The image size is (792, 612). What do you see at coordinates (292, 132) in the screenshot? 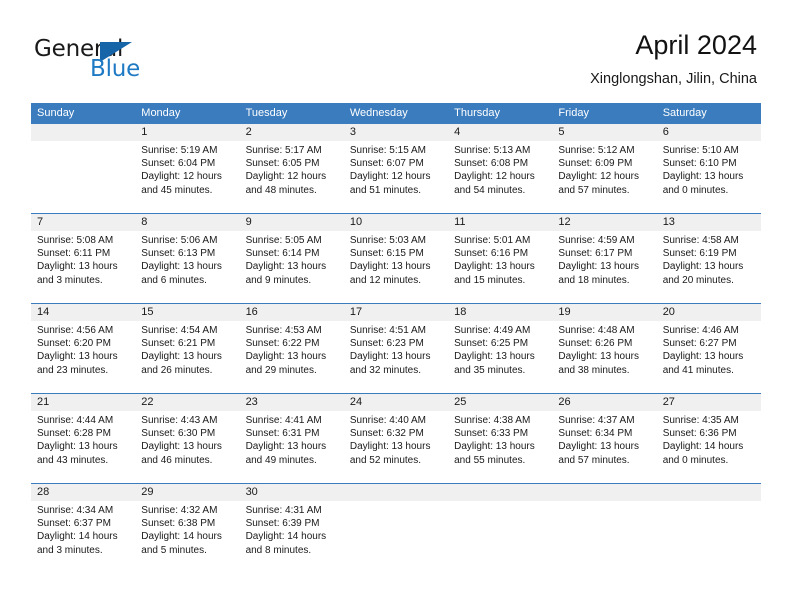
I see `day-number-2: 2` at bounding box center [292, 132].